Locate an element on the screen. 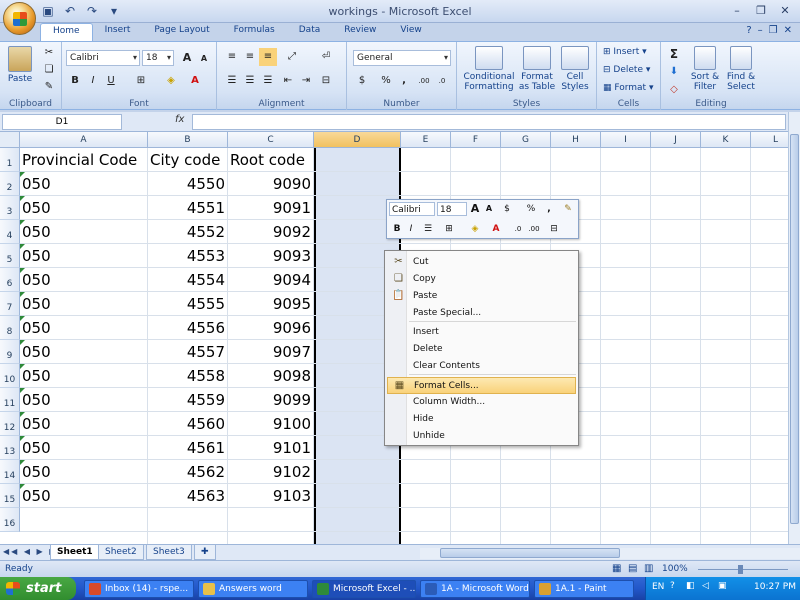 This screenshot has width=800, height=600. context-menu-item-insert: Insert is located at coordinates (481, 332).